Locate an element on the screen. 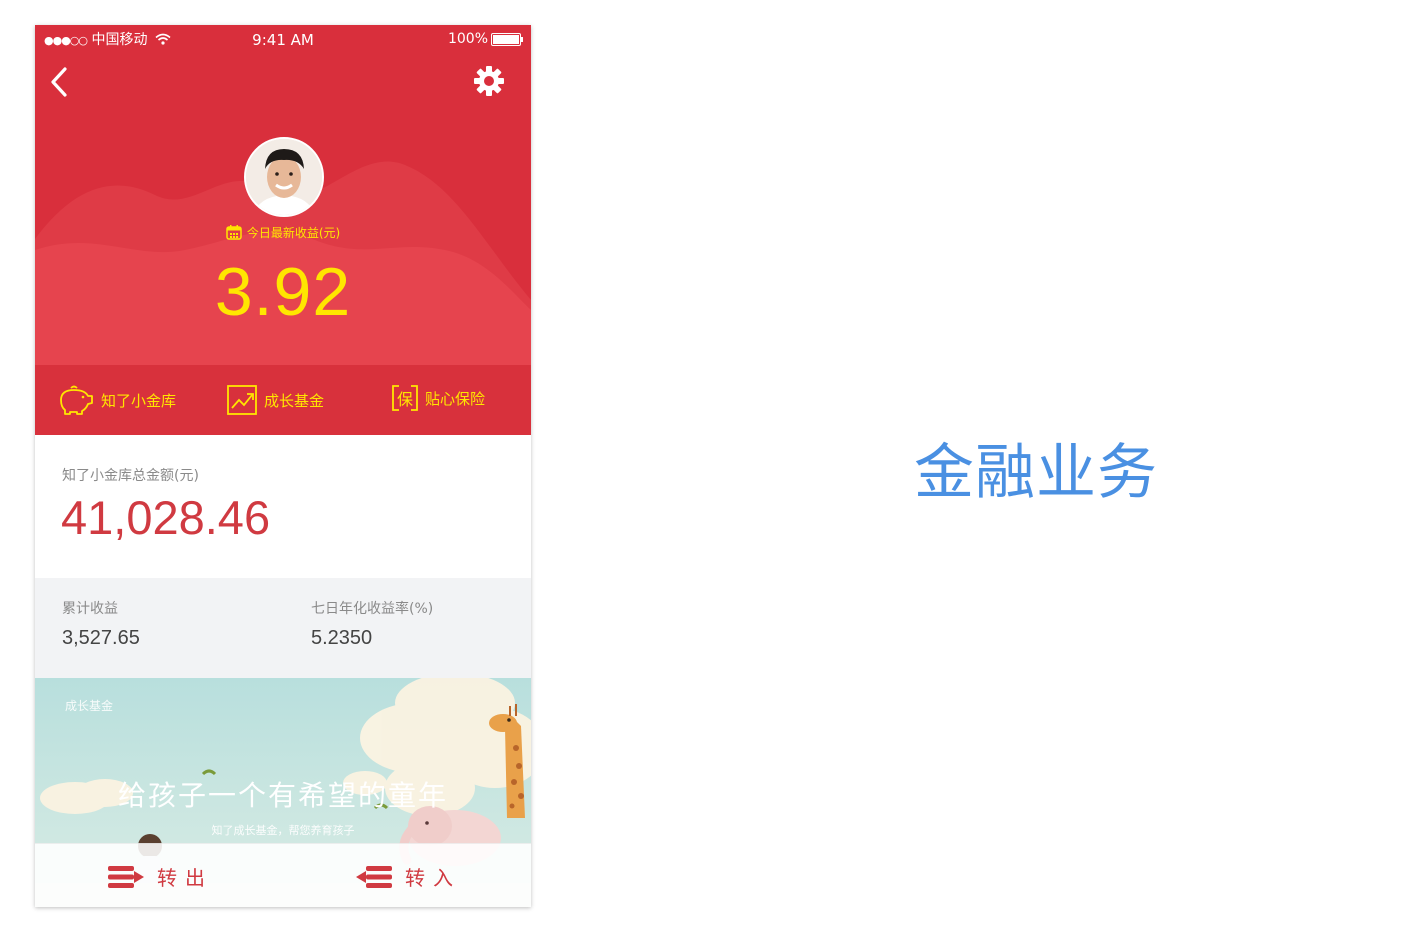 This screenshot has width=1421, height=938. avatar is located at coordinates (284, 177).